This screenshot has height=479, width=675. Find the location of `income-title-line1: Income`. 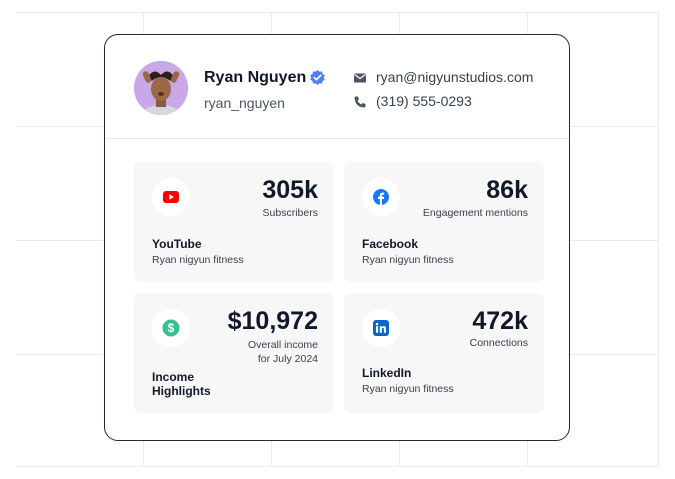

income-title-line1: Income is located at coordinates (173, 377).